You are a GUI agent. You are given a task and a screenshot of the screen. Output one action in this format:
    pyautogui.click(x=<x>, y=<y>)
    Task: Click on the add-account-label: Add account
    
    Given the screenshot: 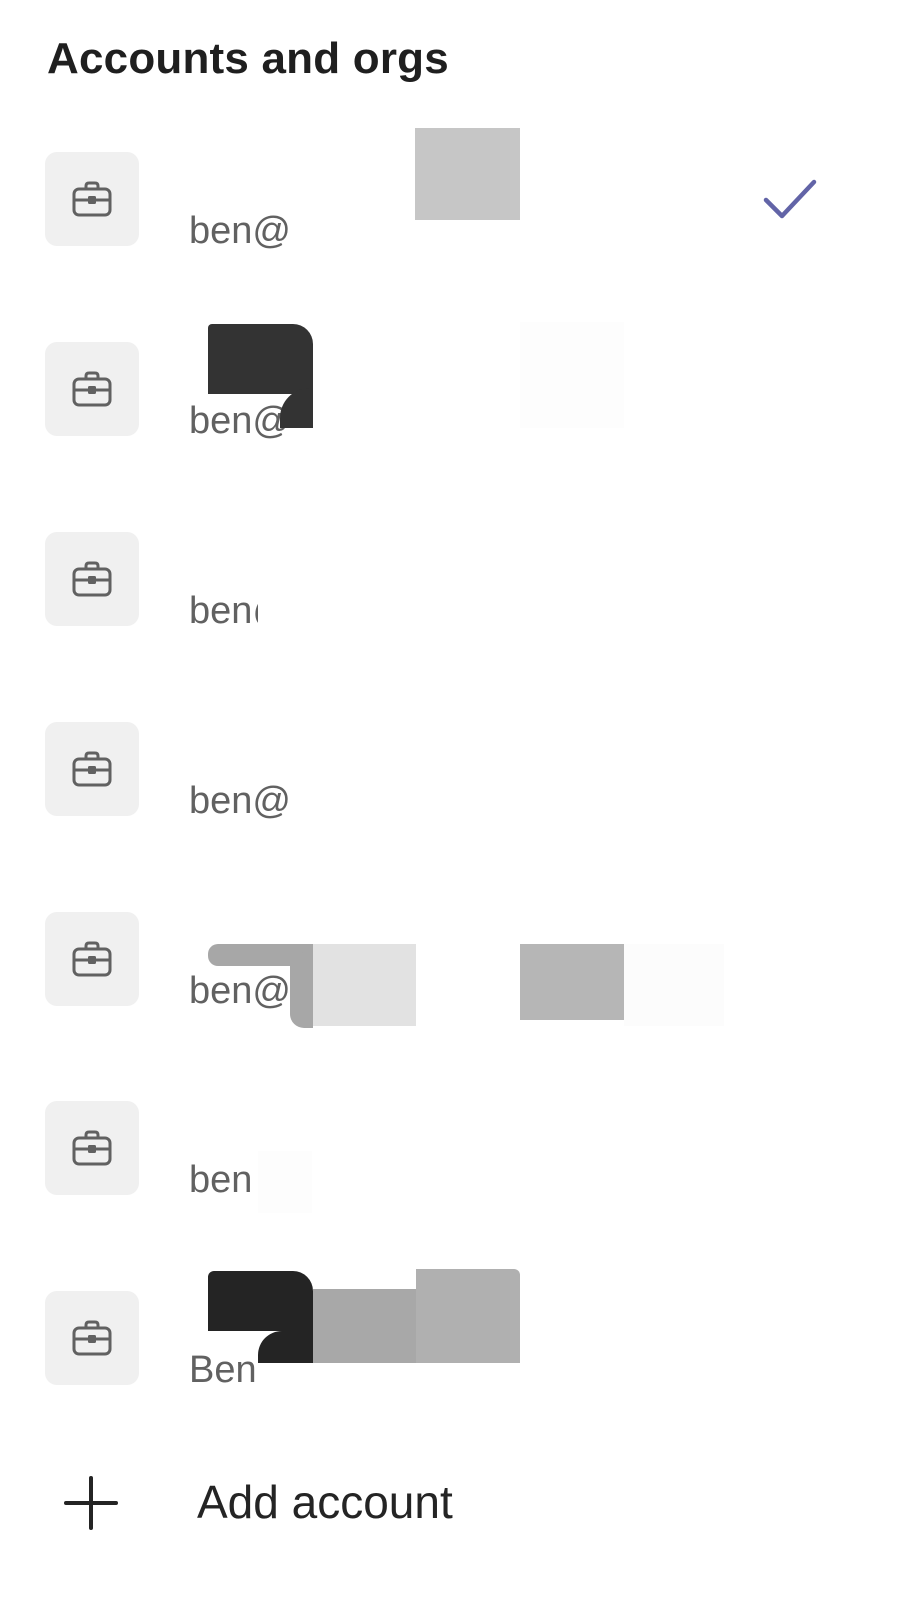 What is the action you would take?
    pyautogui.click(x=325, y=1502)
    